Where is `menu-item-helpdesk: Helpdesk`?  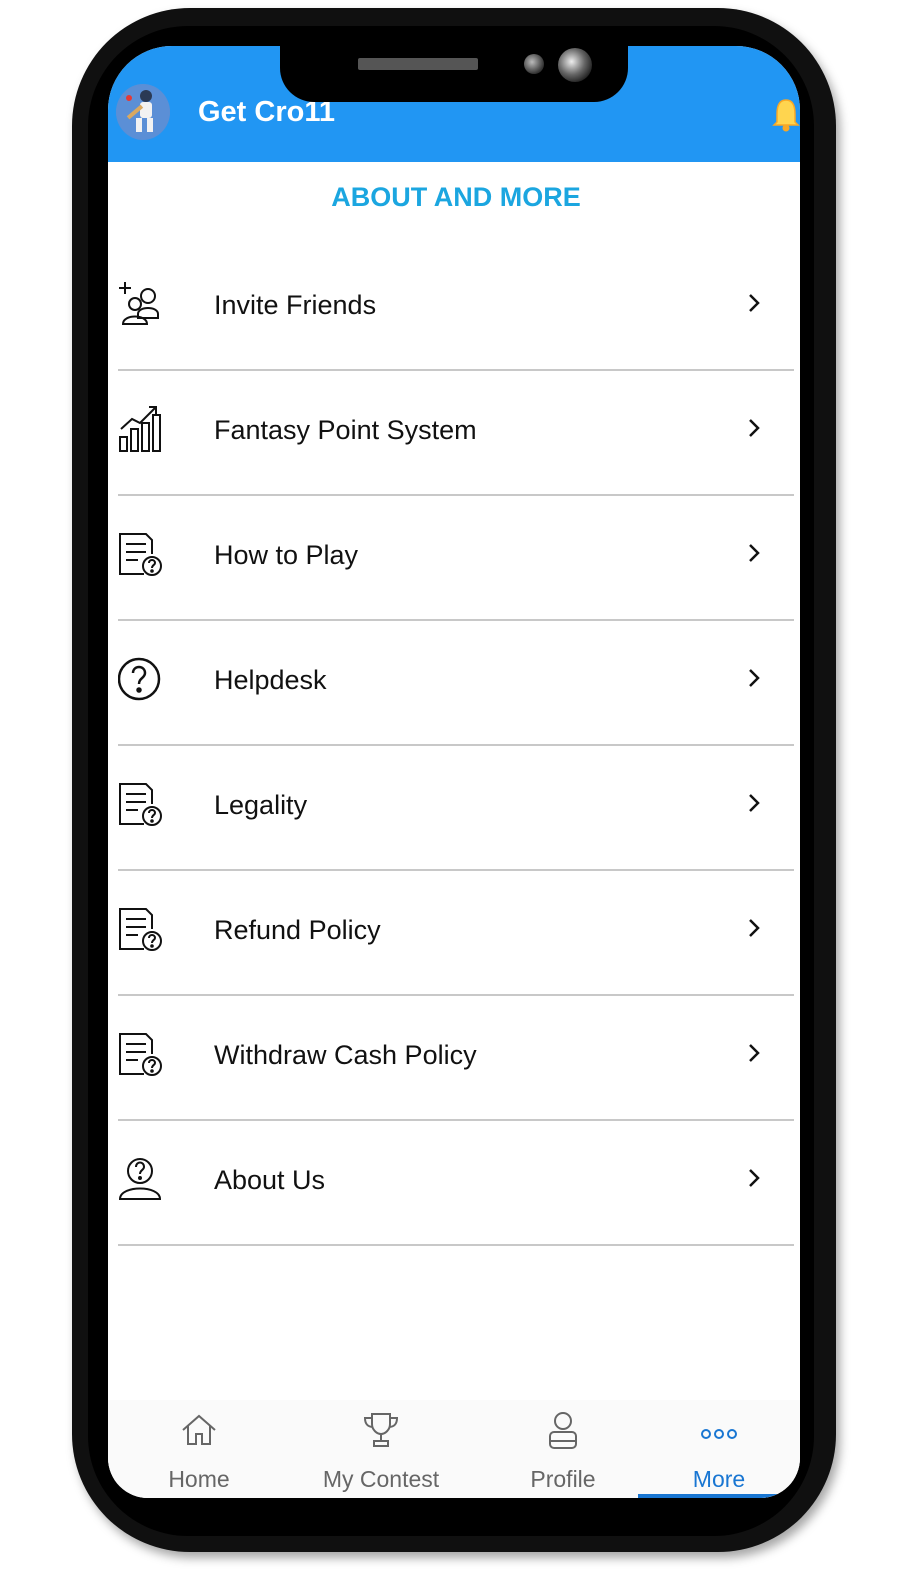
menu-item-helpdesk: Helpdesk is located at coordinates (455, 683).